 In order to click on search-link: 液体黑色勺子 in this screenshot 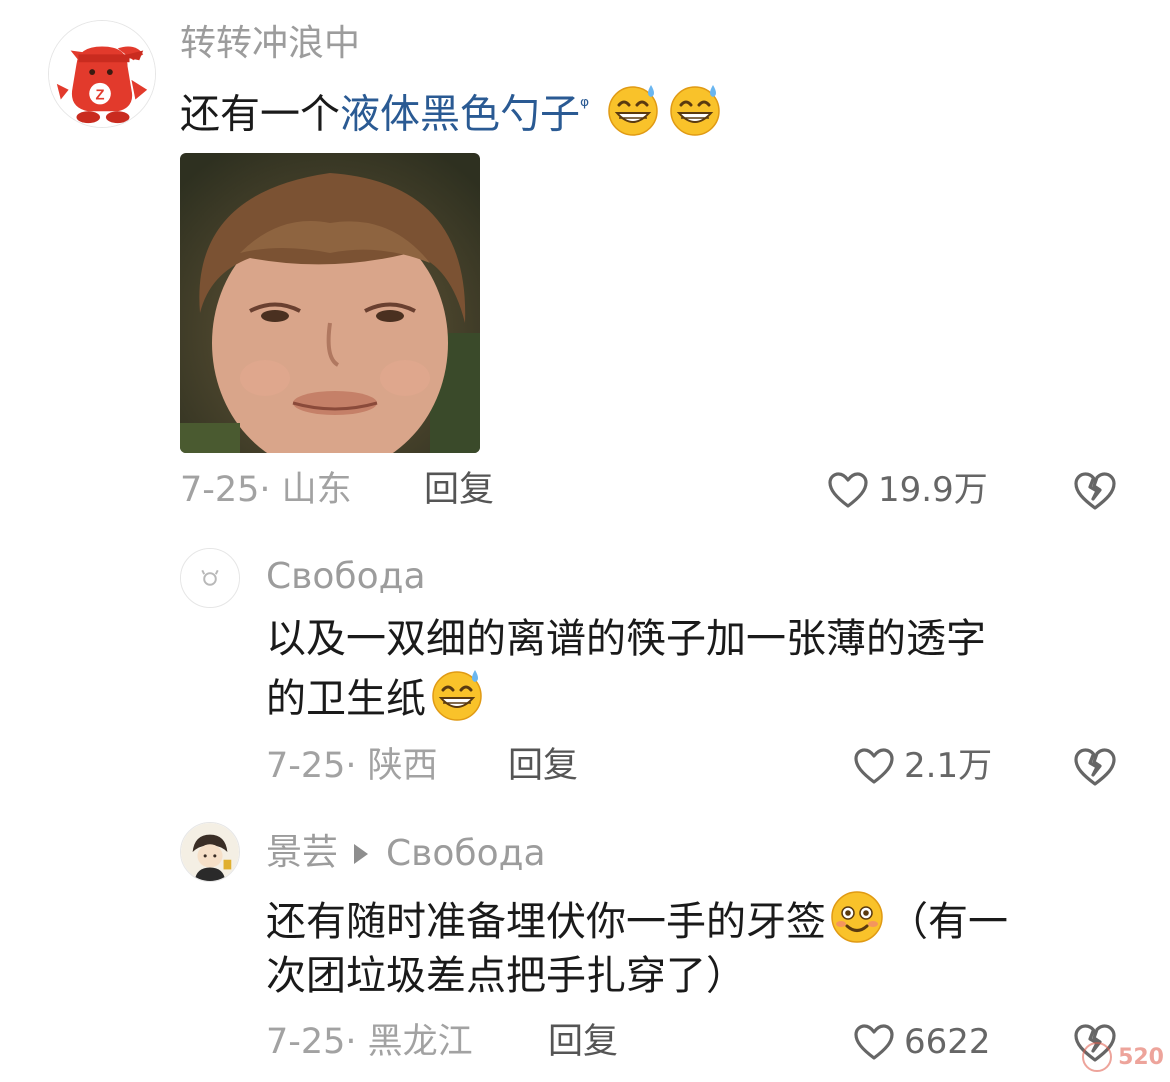, I will do `click(460, 114)`.